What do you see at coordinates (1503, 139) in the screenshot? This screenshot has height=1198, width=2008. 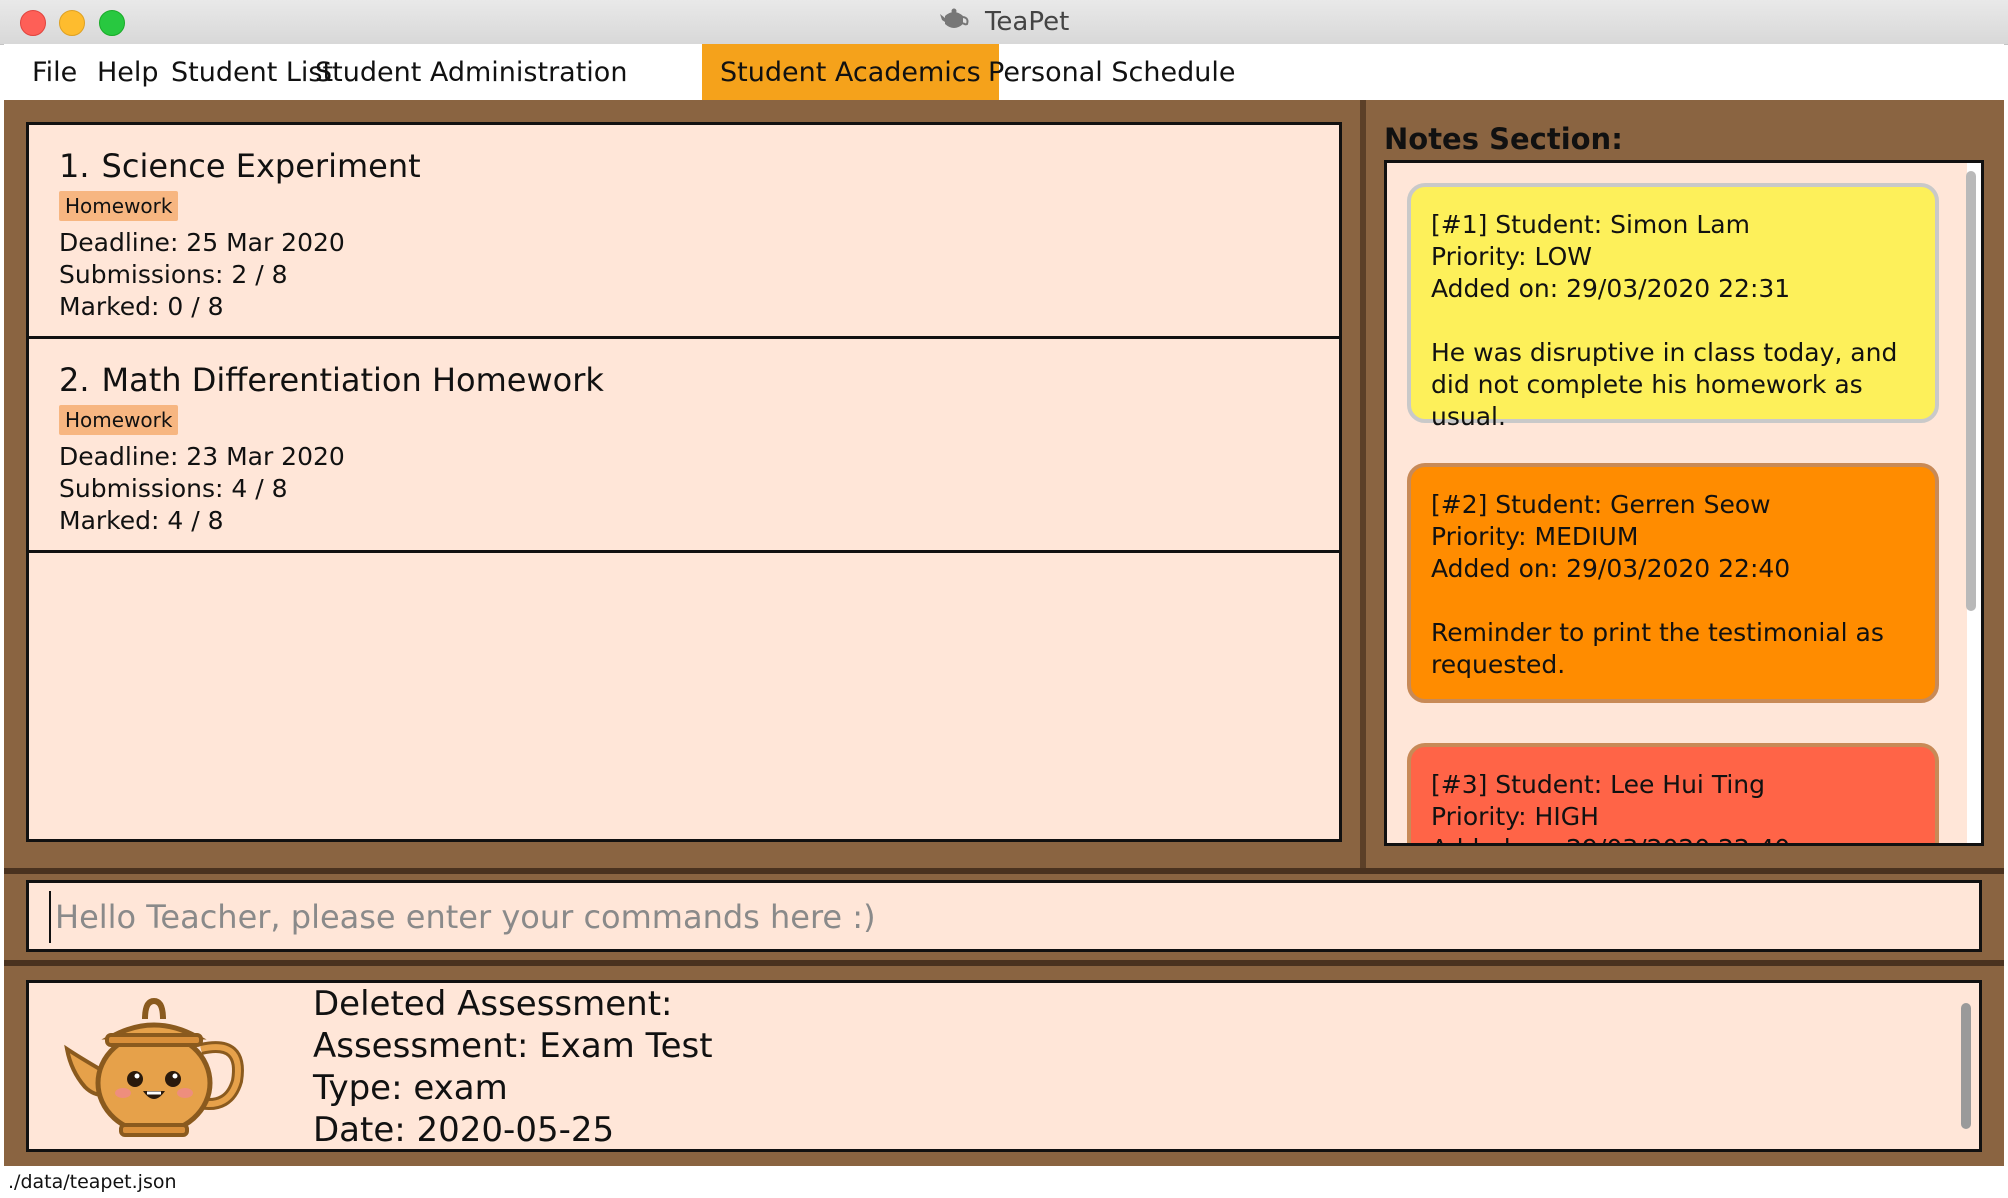 I see `notes-section-label: Notes Section:` at bounding box center [1503, 139].